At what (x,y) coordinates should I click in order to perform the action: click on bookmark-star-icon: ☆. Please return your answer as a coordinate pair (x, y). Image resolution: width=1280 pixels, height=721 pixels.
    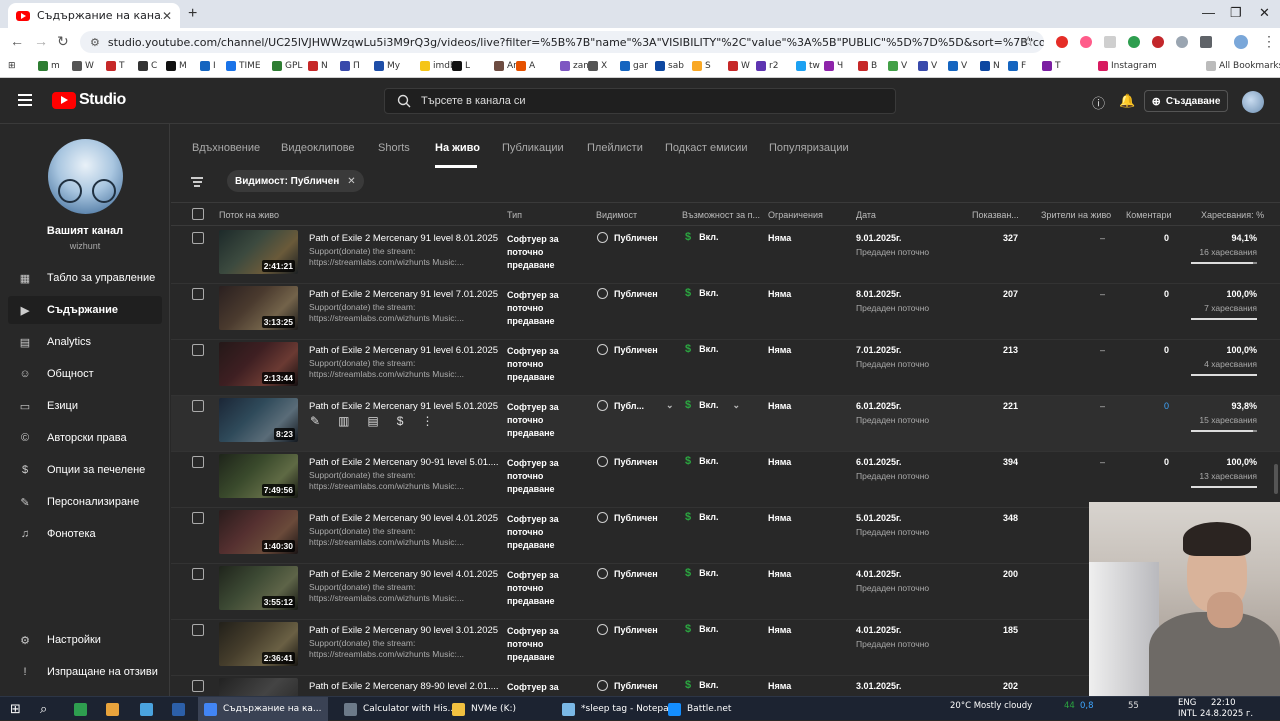
    Looking at the image, I should click on (1028, 41).